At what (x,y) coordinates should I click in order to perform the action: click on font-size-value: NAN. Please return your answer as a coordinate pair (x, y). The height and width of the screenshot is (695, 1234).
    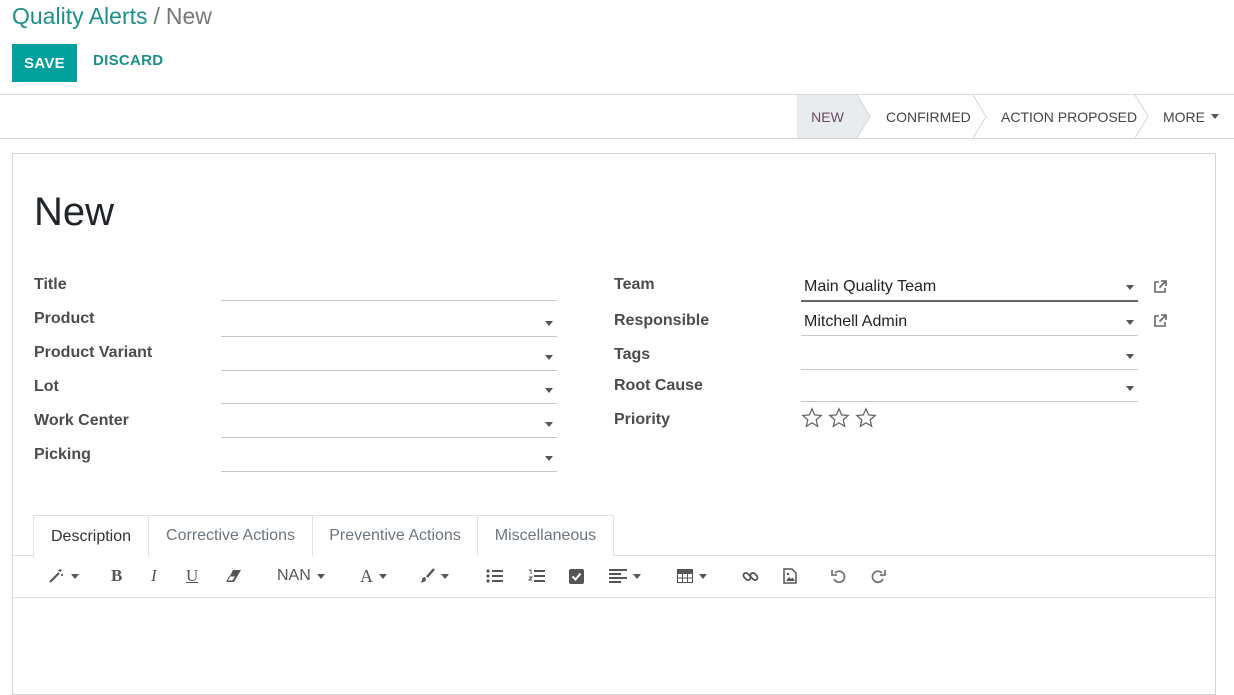
    Looking at the image, I should click on (294, 575).